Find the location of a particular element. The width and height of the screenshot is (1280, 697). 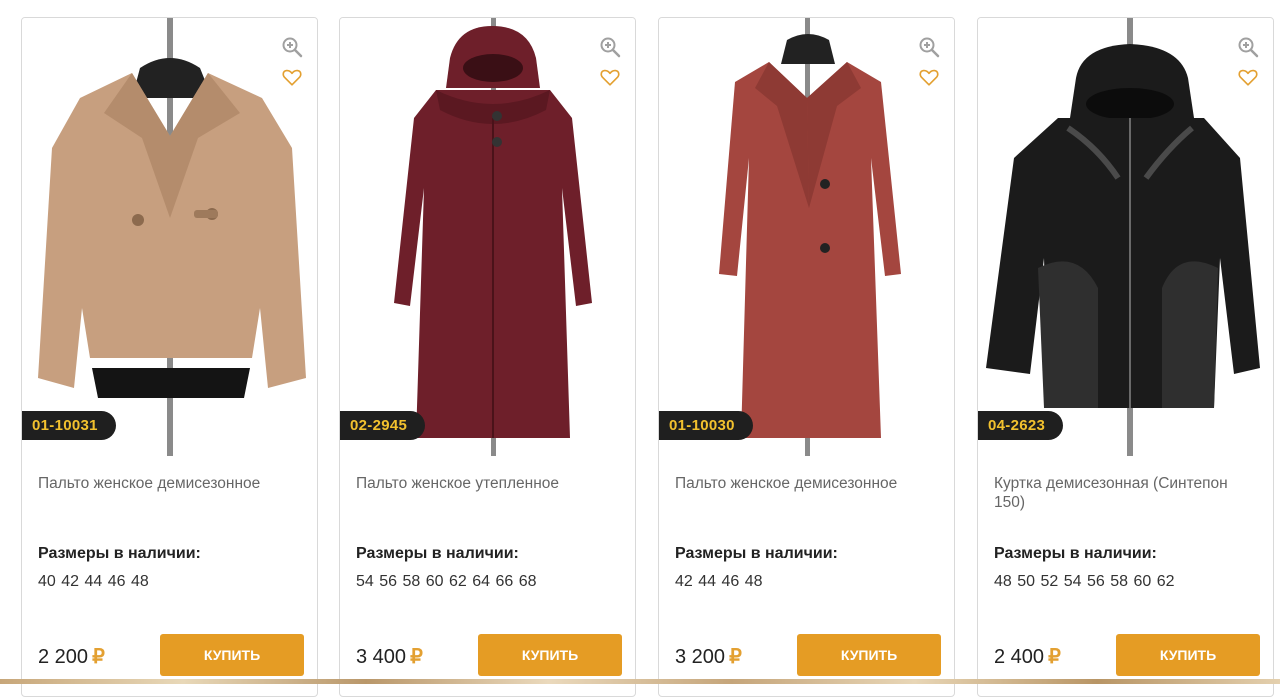

article-badge: 01-10030 is located at coordinates (706, 425).